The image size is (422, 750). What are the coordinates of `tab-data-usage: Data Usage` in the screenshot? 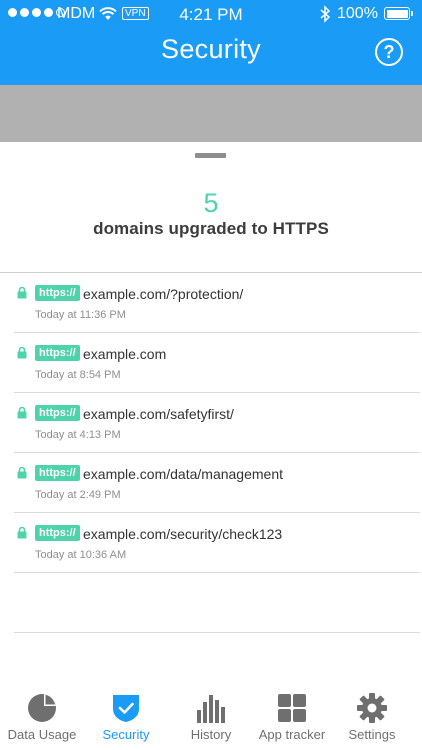 It's located at (42, 718).